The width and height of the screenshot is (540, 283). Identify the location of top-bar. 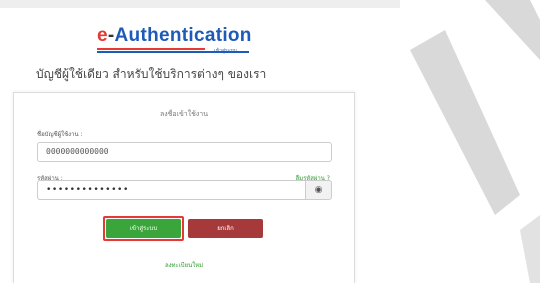
(200, 4).